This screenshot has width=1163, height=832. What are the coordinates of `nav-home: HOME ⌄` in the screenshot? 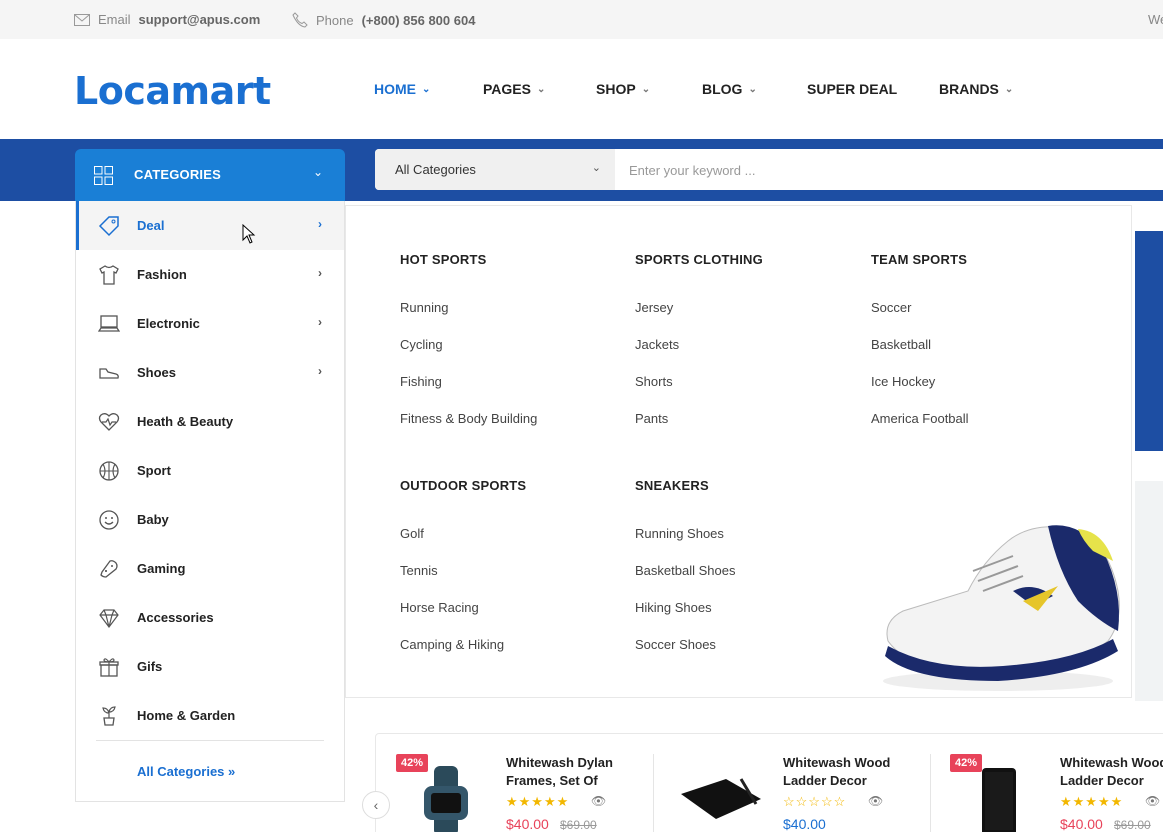 It's located at (402, 89).